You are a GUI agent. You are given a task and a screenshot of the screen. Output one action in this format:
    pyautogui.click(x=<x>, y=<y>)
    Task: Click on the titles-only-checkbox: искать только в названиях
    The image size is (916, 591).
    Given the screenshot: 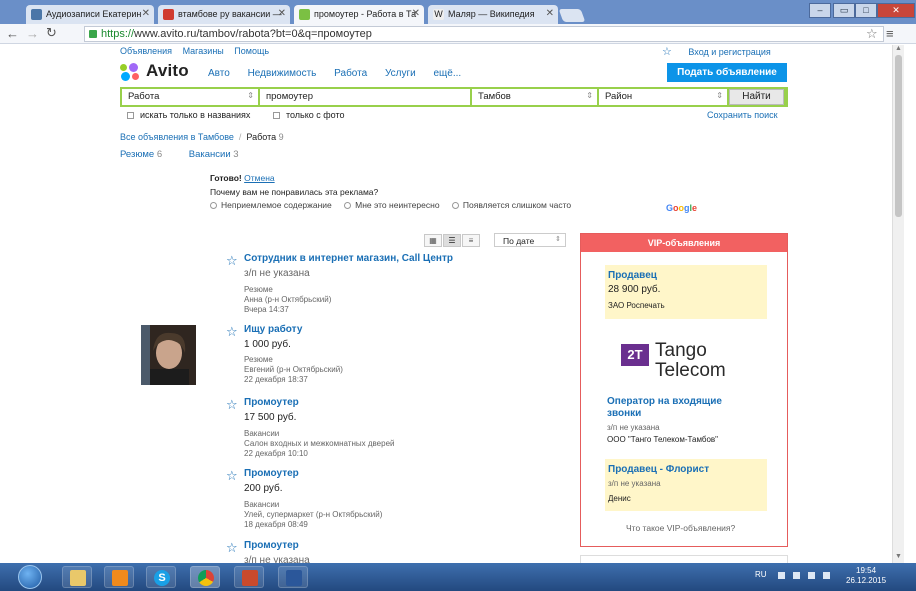 What is the action you would take?
    pyautogui.click(x=188, y=115)
    